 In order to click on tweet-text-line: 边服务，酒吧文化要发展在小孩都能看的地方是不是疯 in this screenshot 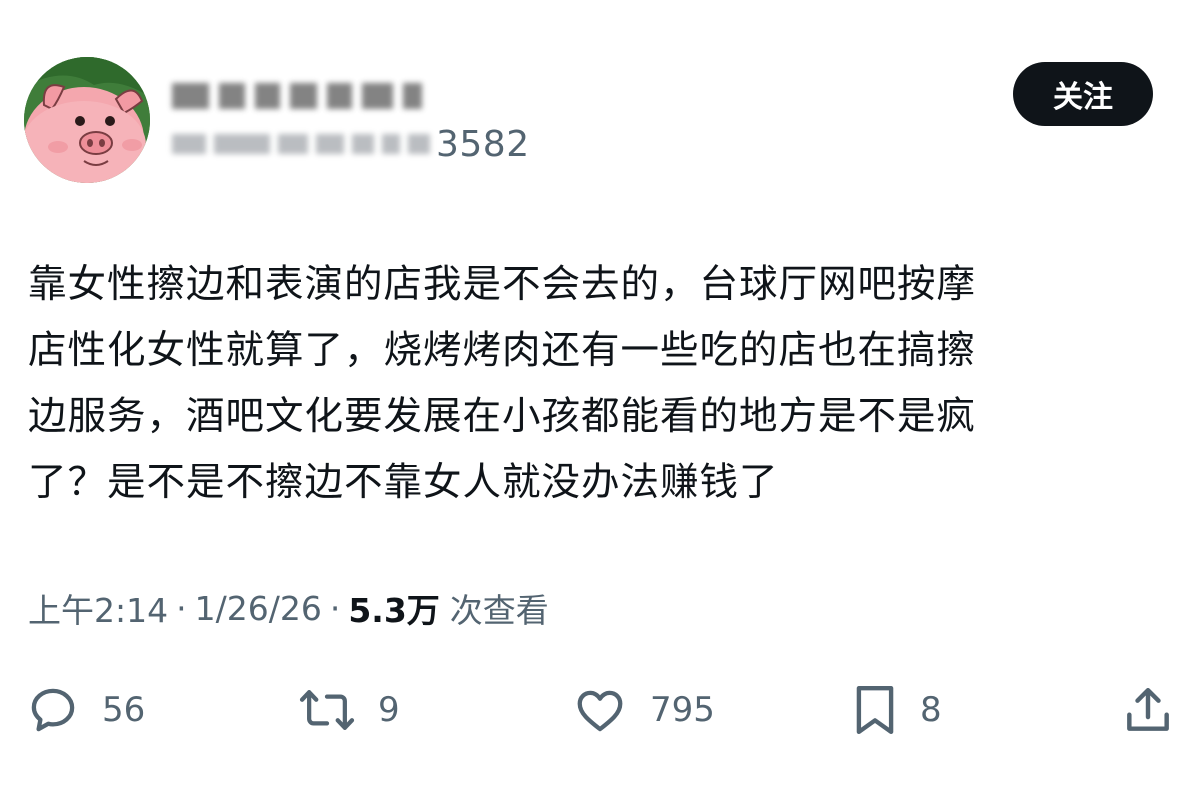, I will do `click(502, 416)`.